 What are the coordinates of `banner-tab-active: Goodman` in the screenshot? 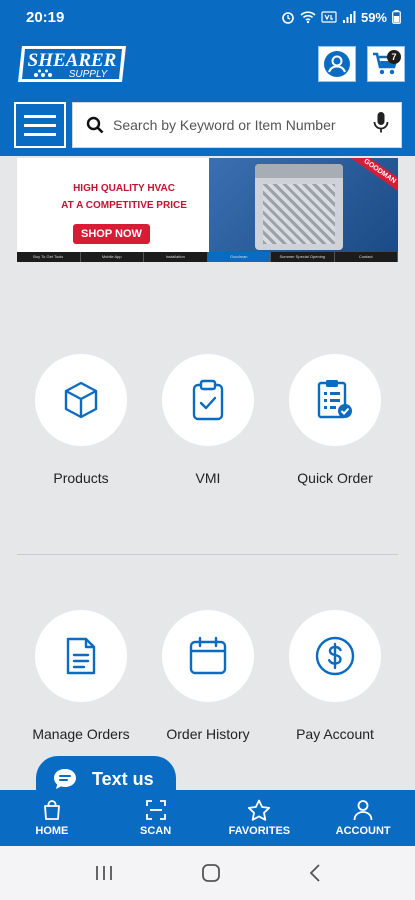 It's located at (239, 257).